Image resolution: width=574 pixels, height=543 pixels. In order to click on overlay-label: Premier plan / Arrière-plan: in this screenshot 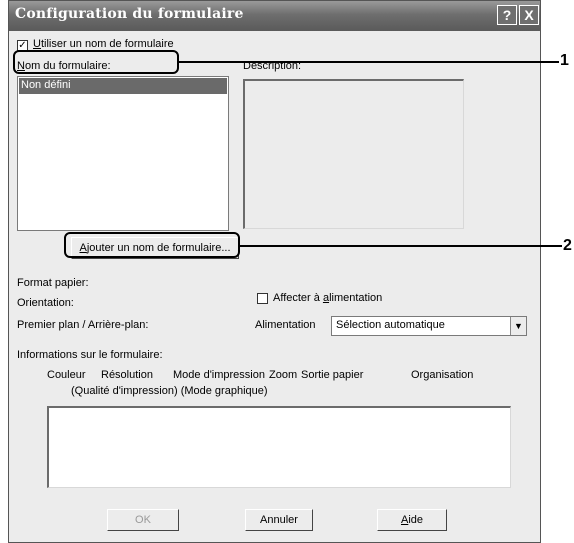, I will do `click(83, 325)`.